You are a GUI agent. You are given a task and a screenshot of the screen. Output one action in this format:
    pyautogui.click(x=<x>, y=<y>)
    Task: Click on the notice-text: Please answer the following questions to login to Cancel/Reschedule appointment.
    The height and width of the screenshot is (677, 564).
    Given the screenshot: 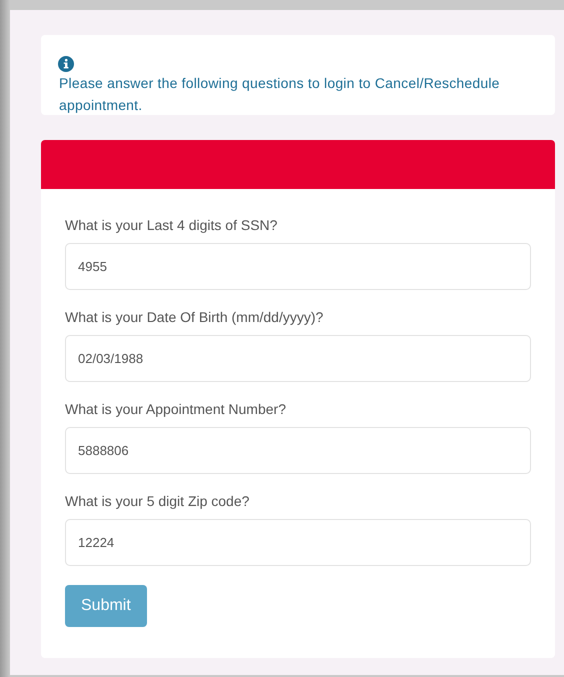 What is the action you would take?
    pyautogui.click(x=280, y=94)
    